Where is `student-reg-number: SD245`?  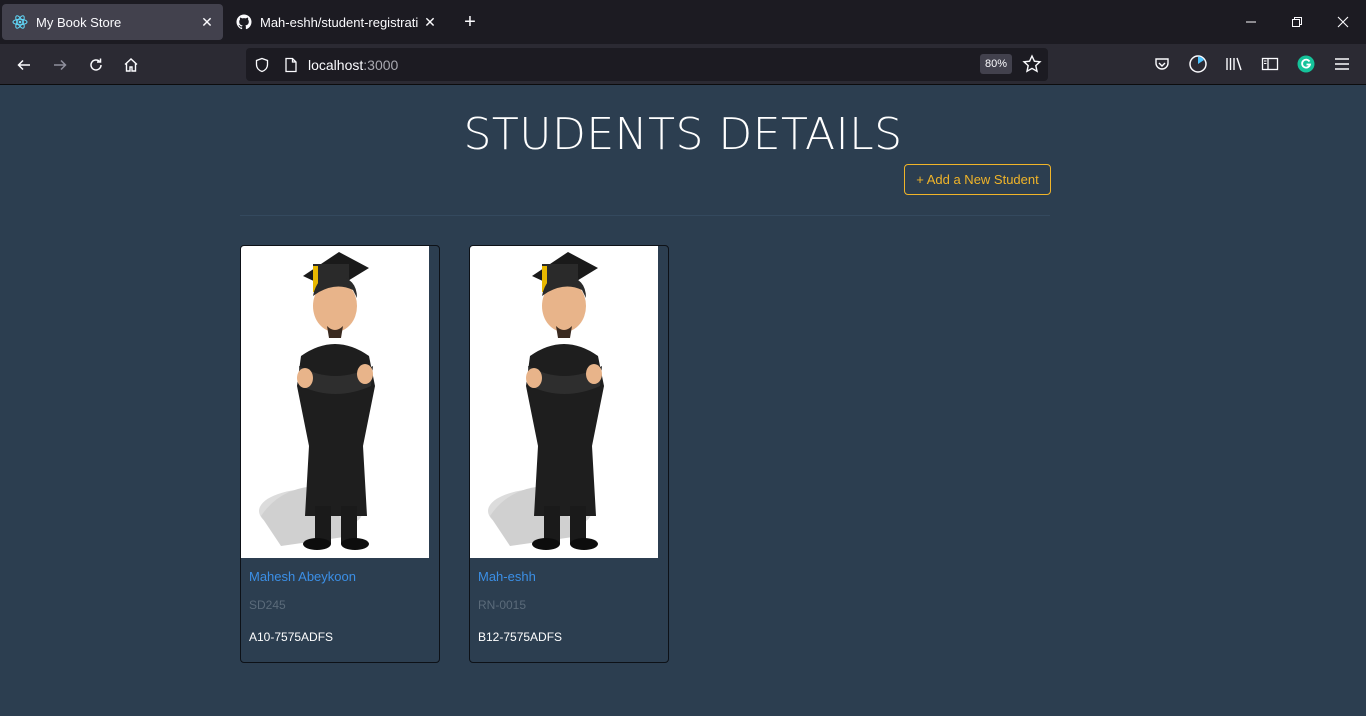 student-reg-number: SD245 is located at coordinates (267, 605).